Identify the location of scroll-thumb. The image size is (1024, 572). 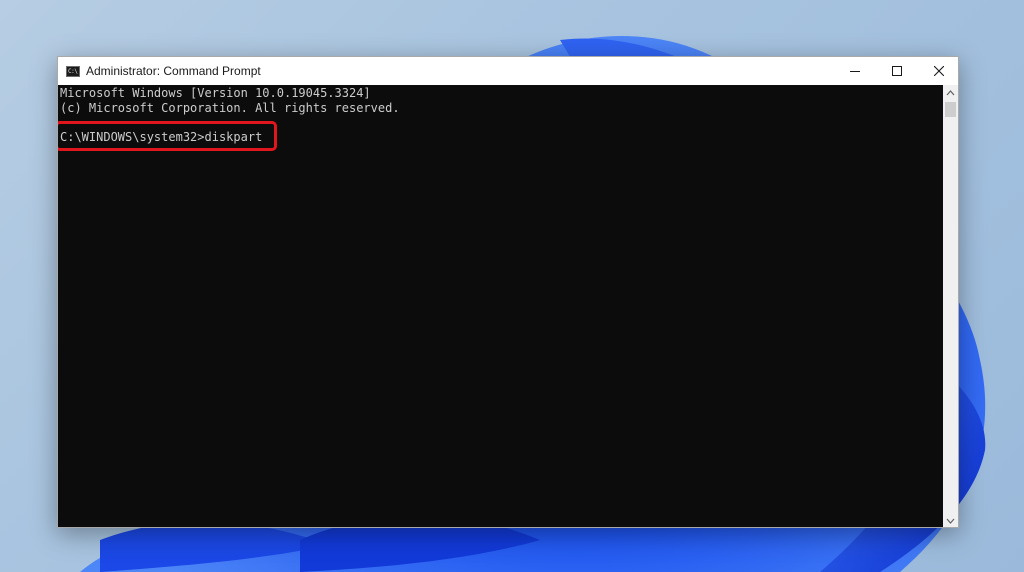
(950, 109).